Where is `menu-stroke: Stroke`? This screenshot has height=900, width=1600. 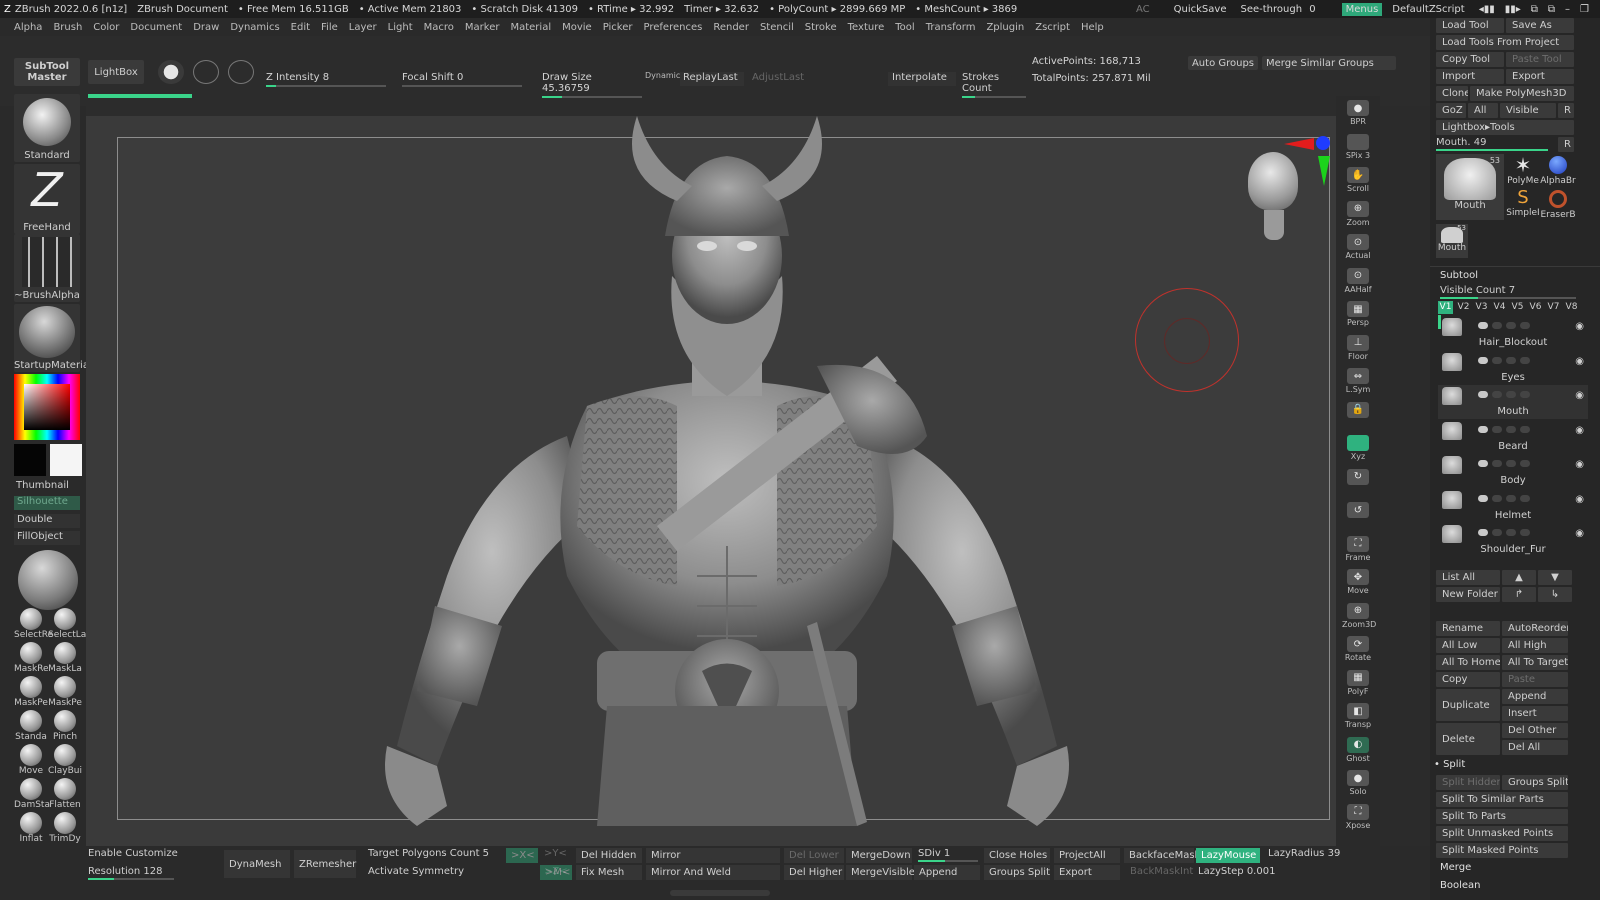
menu-stroke: Stroke is located at coordinates (821, 27).